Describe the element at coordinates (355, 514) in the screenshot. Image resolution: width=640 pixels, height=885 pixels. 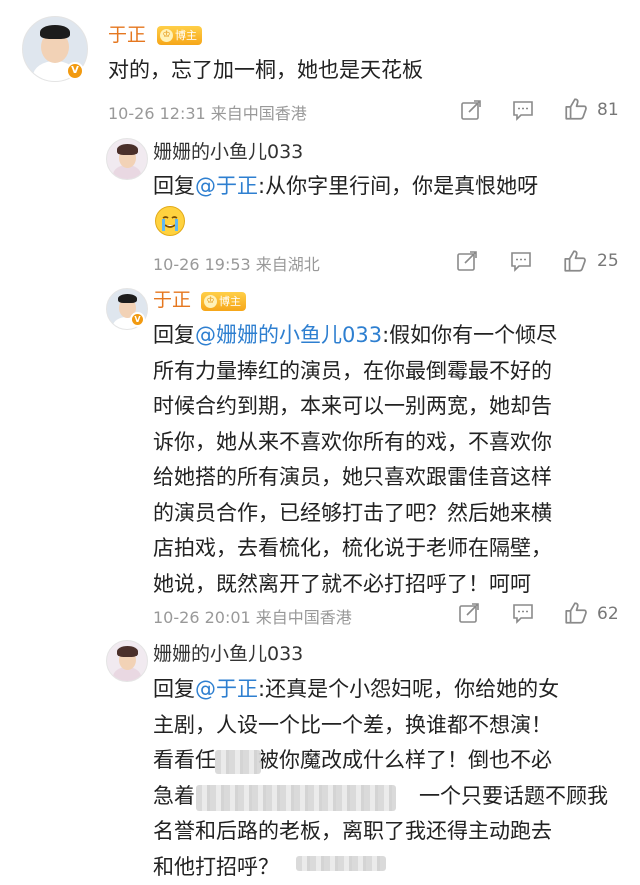
I see `comment-line: 的演员合作，已经够打击了吧？然后她来横` at that location.